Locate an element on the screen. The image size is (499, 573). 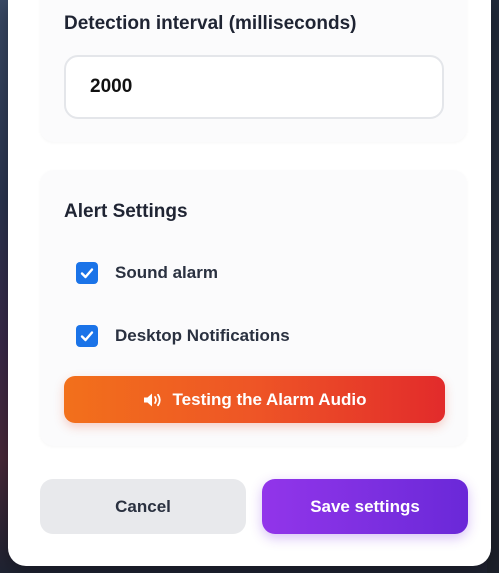
test-alarm-audio-label: Testing the Alarm Audio is located at coordinates (269, 399).